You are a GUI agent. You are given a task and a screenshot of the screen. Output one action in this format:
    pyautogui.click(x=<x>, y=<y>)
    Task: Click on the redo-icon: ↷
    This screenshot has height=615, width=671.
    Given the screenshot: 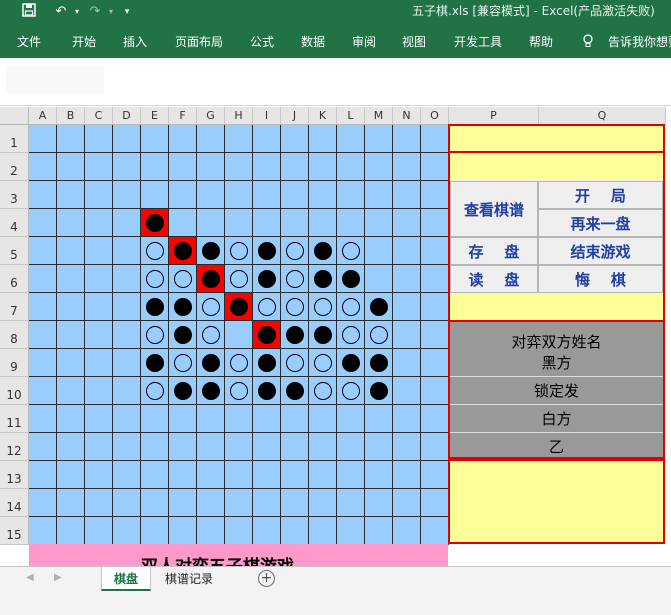 What is the action you would take?
    pyautogui.click(x=95, y=12)
    